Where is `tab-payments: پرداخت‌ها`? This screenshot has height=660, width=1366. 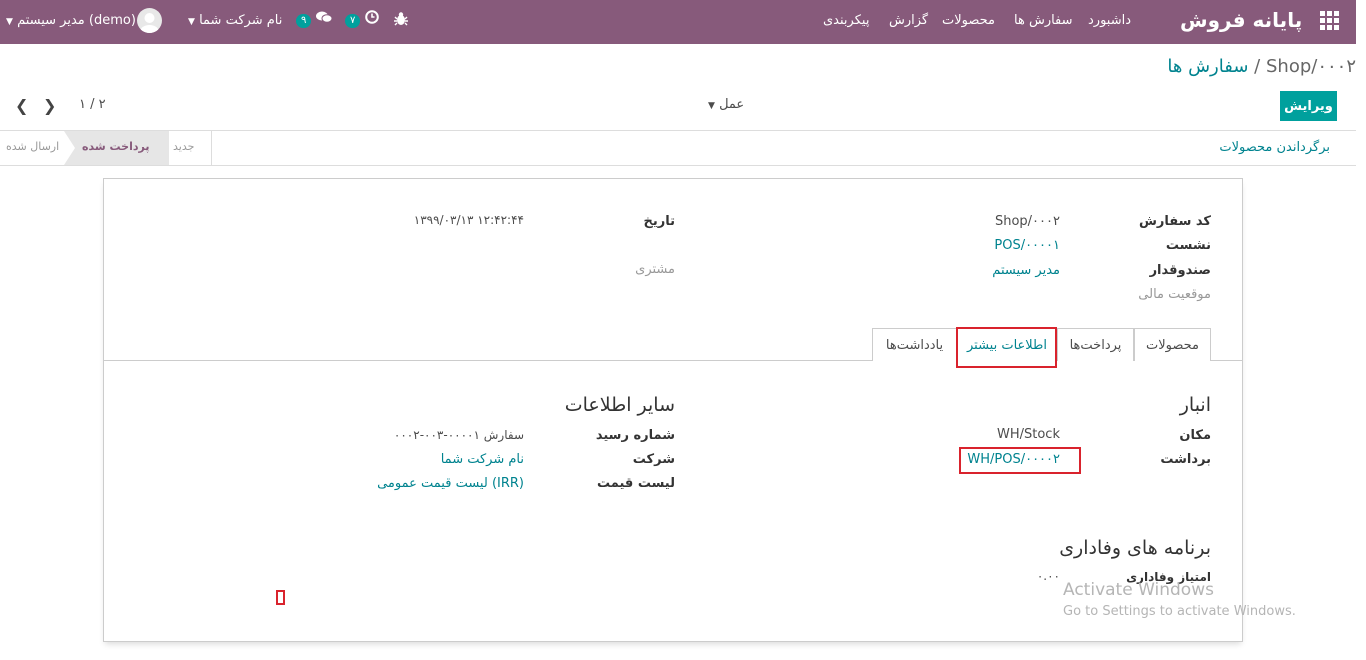 tab-payments: پرداخت‌ها is located at coordinates (1095, 344).